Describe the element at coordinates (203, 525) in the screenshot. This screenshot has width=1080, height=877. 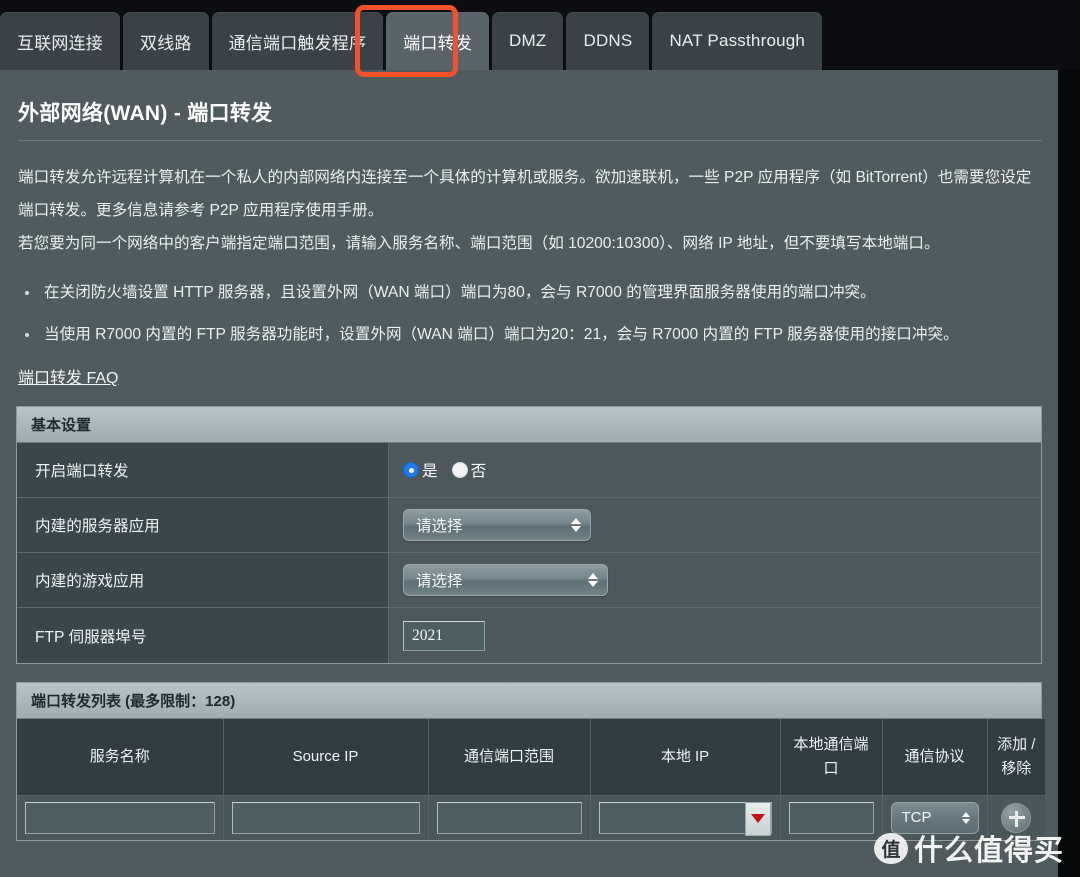
I see `row-label: 内建的服务器应用` at that location.